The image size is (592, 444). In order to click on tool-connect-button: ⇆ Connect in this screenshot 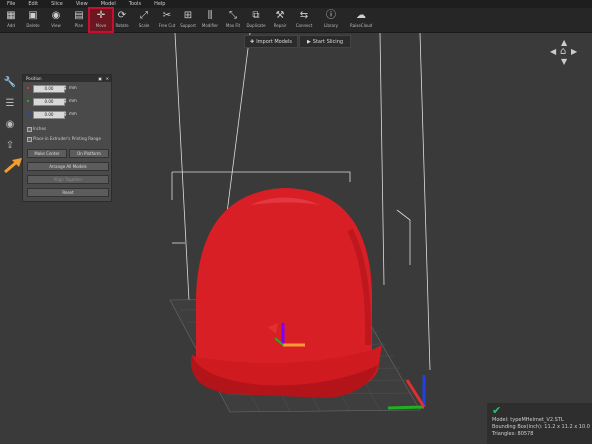, I will do `click(304, 20)`.